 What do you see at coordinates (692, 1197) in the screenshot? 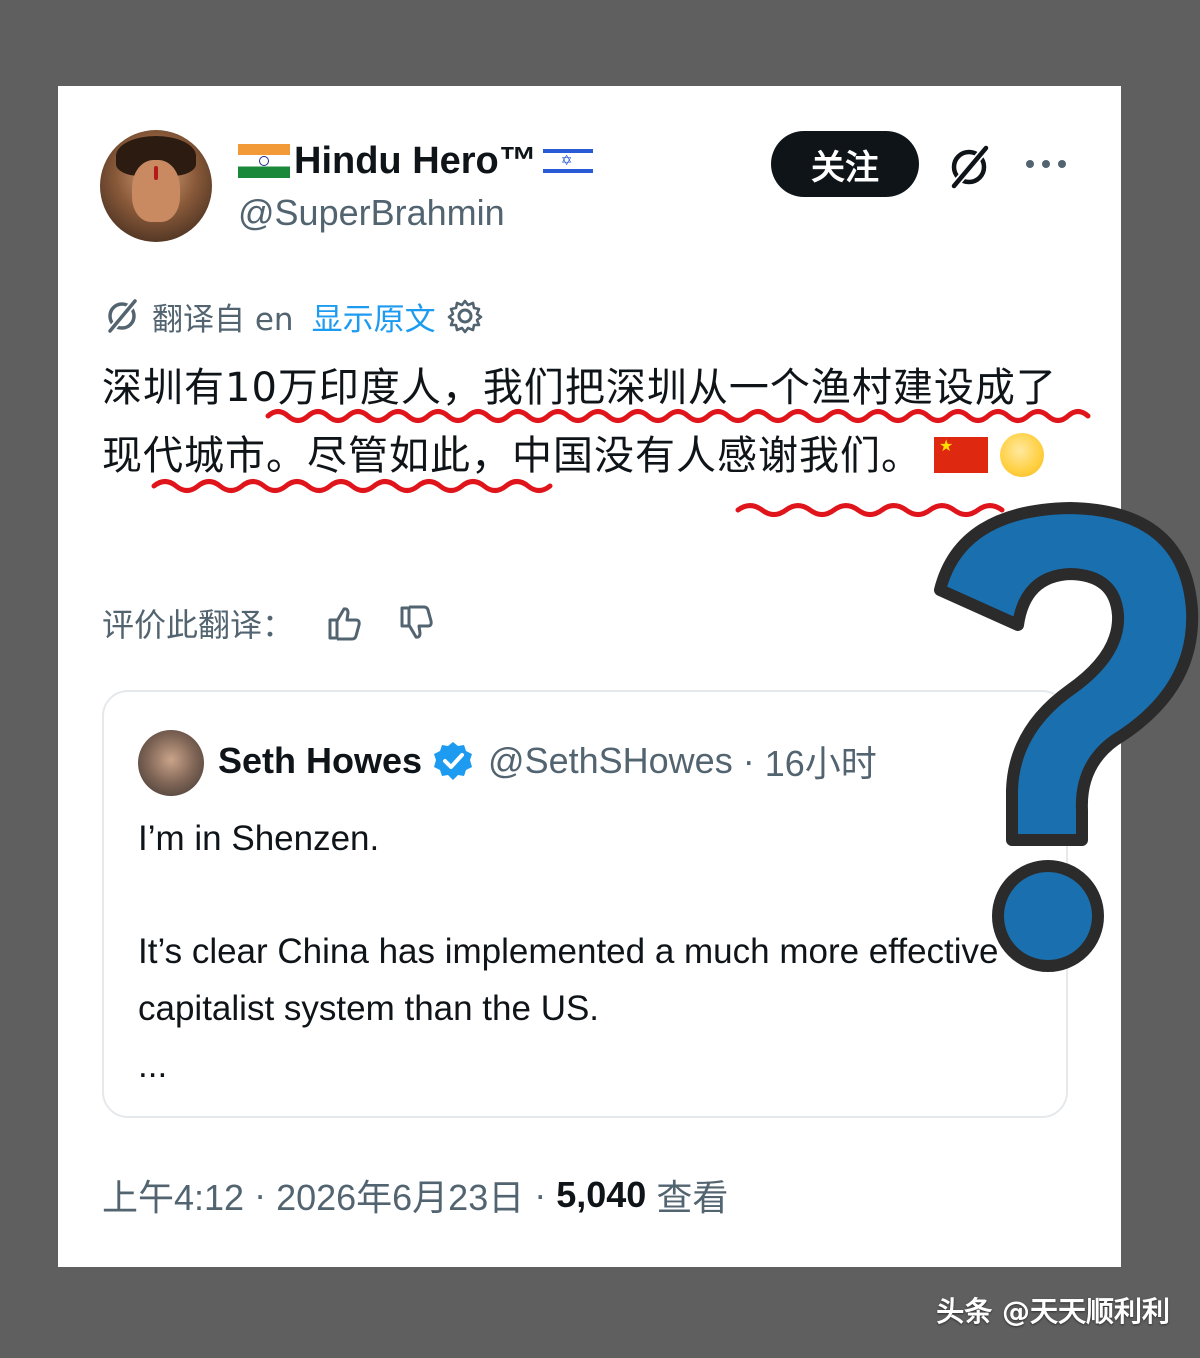
I see `views-label: 查看` at bounding box center [692, 1197].